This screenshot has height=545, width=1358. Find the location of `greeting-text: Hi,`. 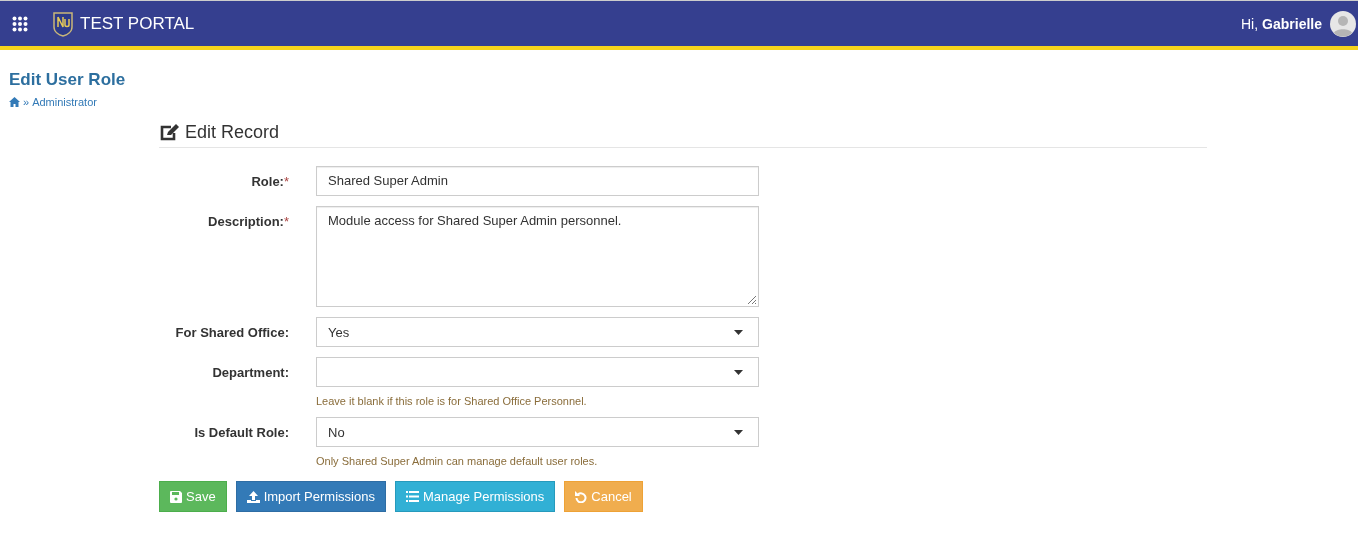

greeting-text: Hi, is located at coordinates (1249, 23).